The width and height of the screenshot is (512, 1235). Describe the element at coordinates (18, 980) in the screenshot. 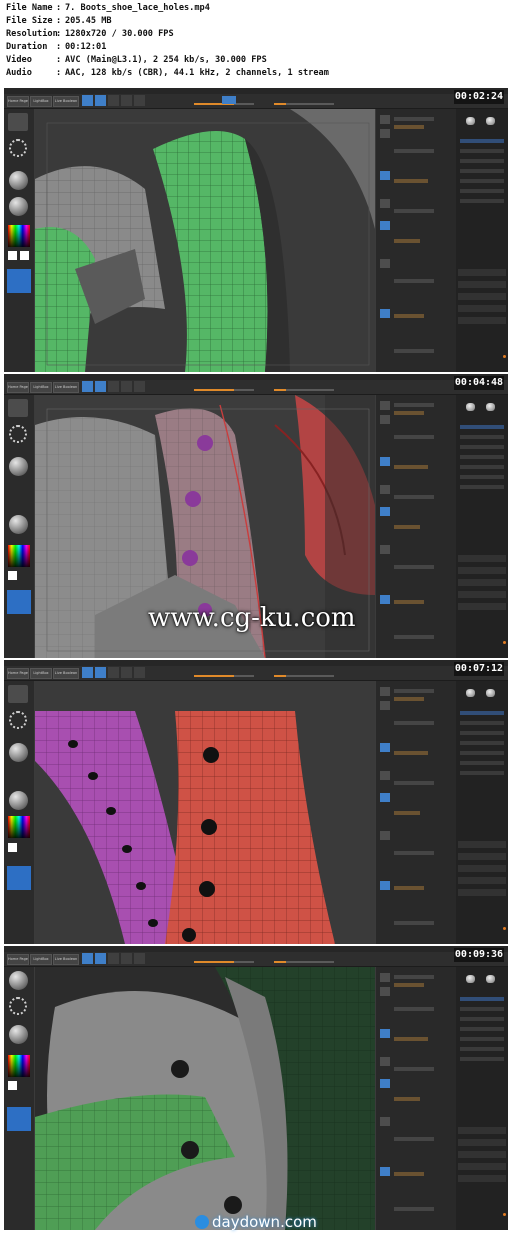

I see `current-tool-sphere-icon` at that location.